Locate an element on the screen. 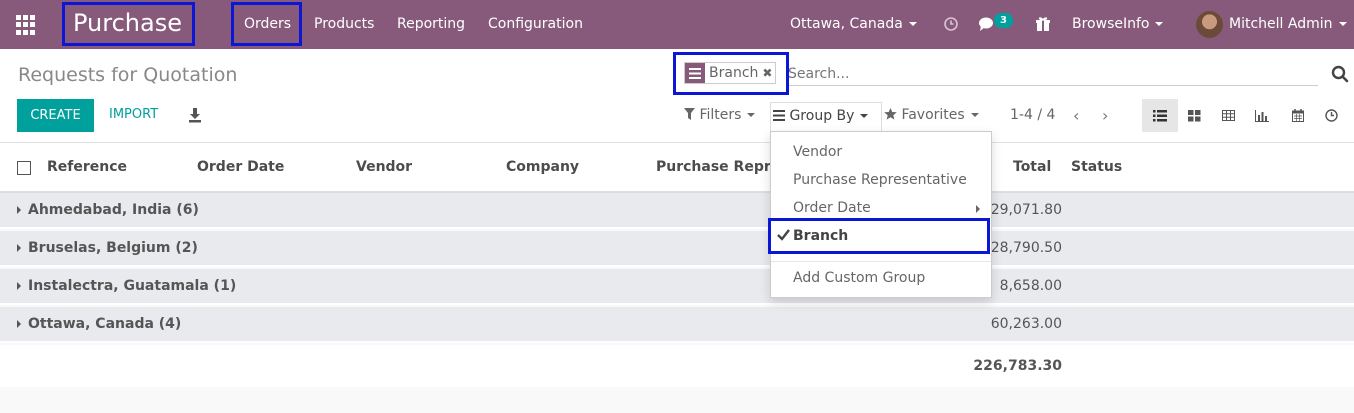 This screenshot has width=1354, height=413. pager-previous-icon: ‹ is located at coordinates (1076, 115).